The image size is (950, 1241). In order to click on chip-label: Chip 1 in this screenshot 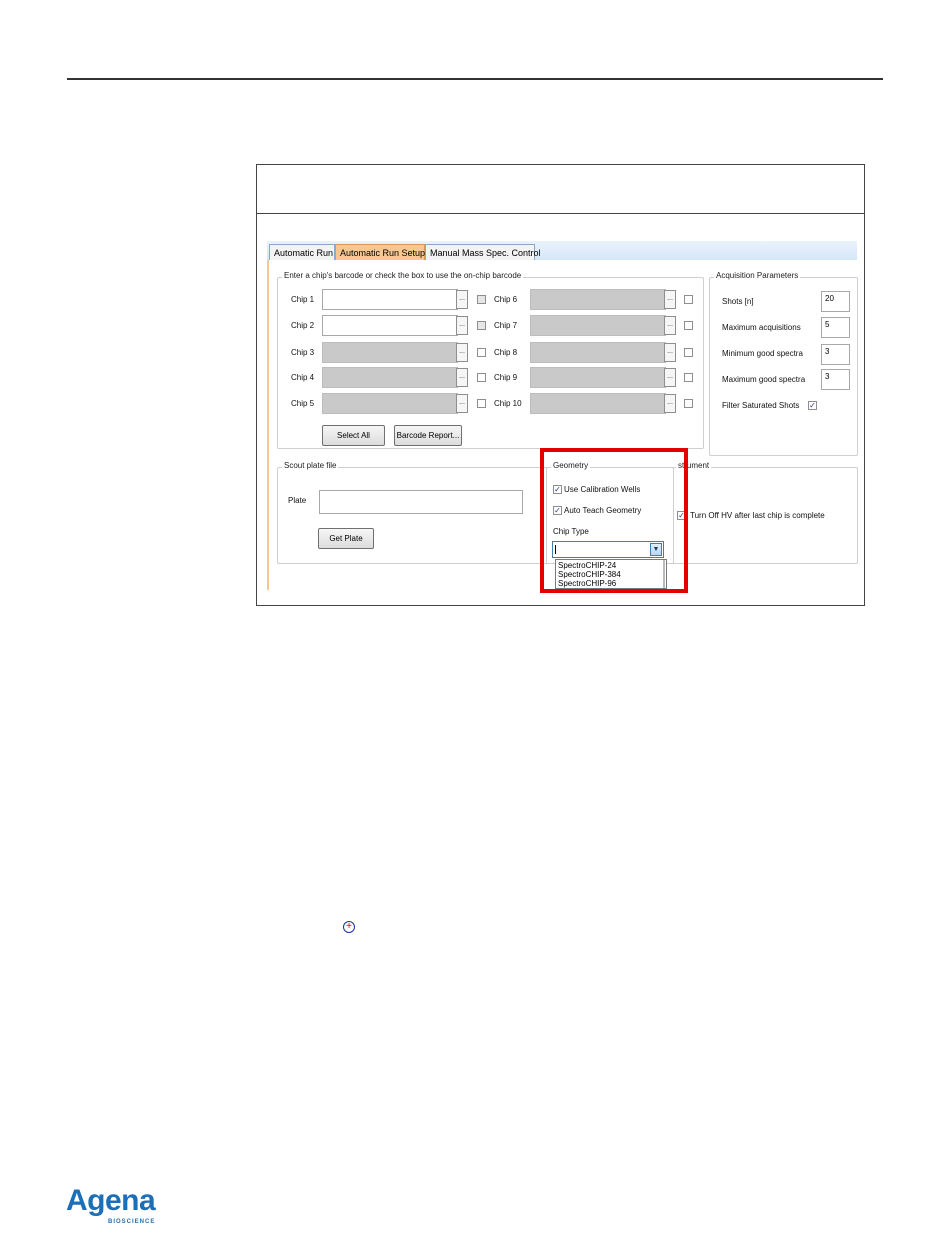, I will do `click(303, 299)`.